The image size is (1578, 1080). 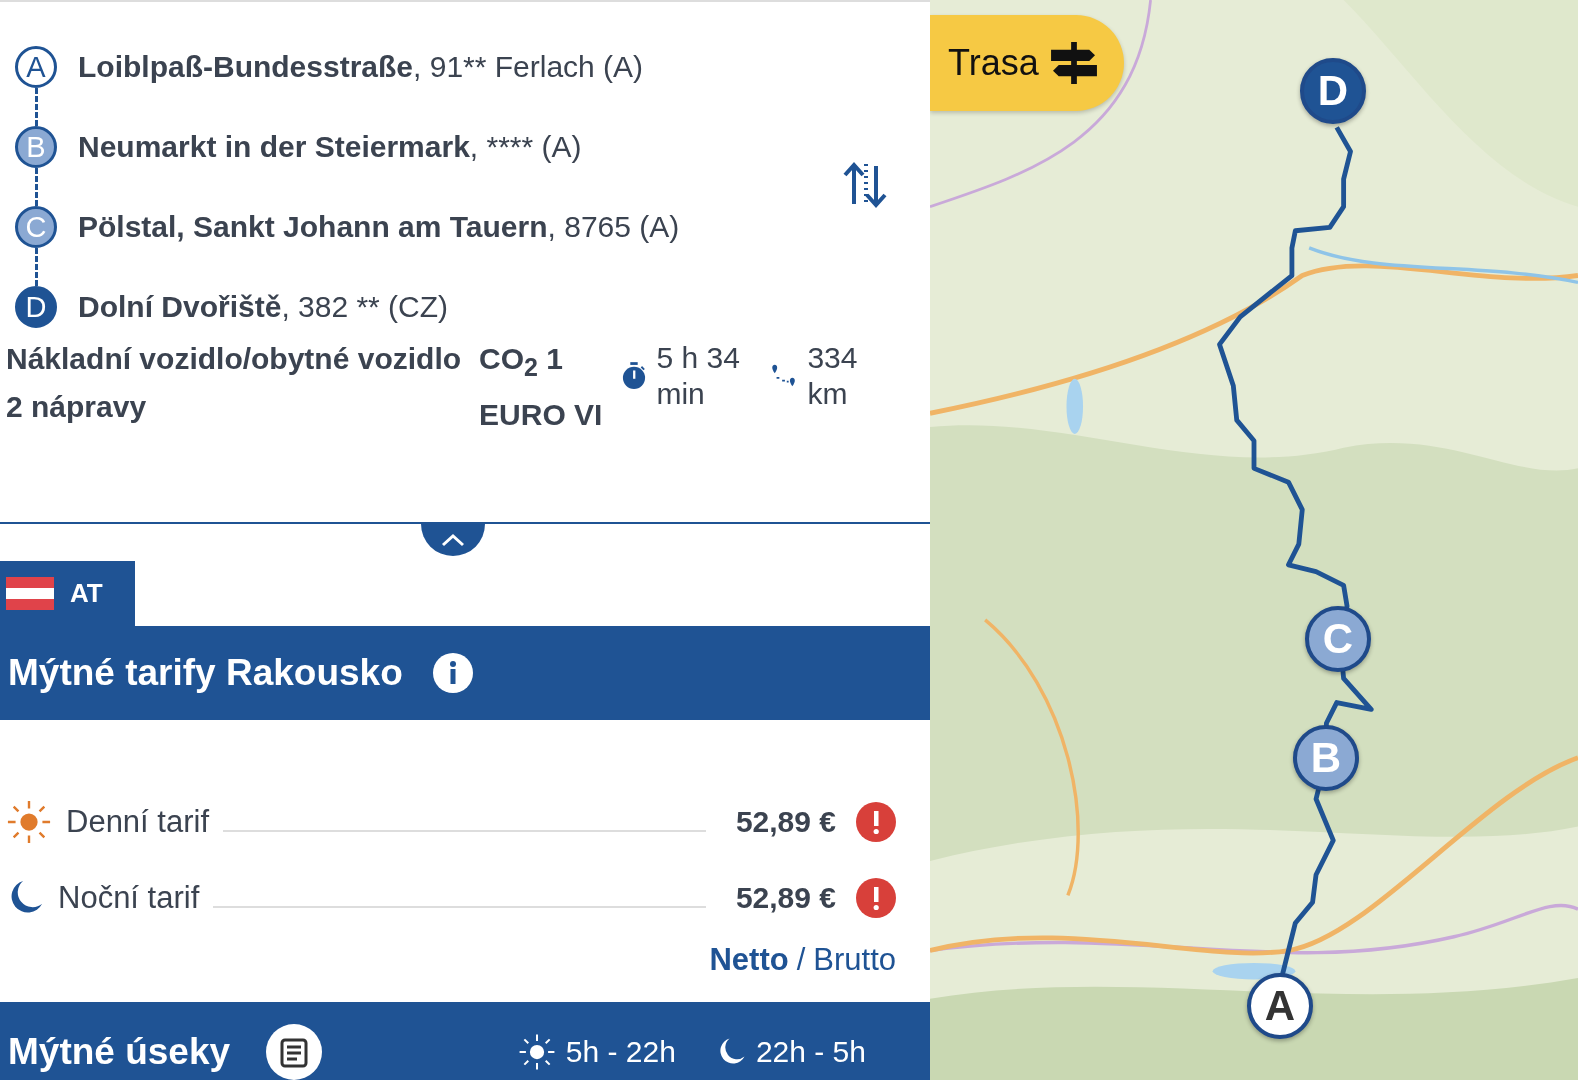 What do you see at coordinates (36, 147) in the screenshot?
I see `waypoint-marker: B` at bounding box center [36, 147].